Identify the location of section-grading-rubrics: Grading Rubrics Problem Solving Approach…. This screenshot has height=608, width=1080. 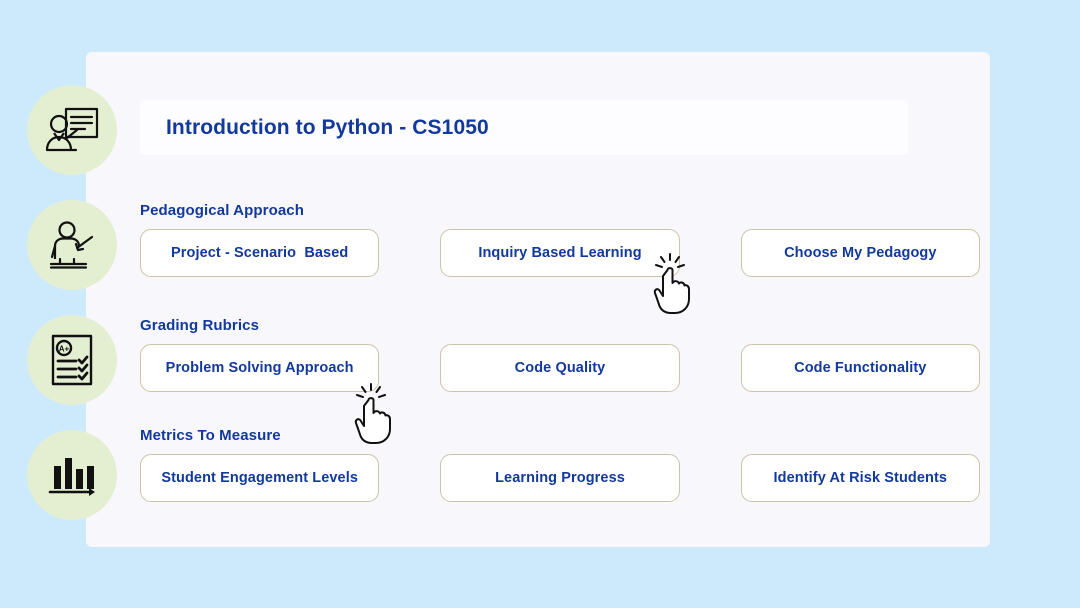
(560, 354).